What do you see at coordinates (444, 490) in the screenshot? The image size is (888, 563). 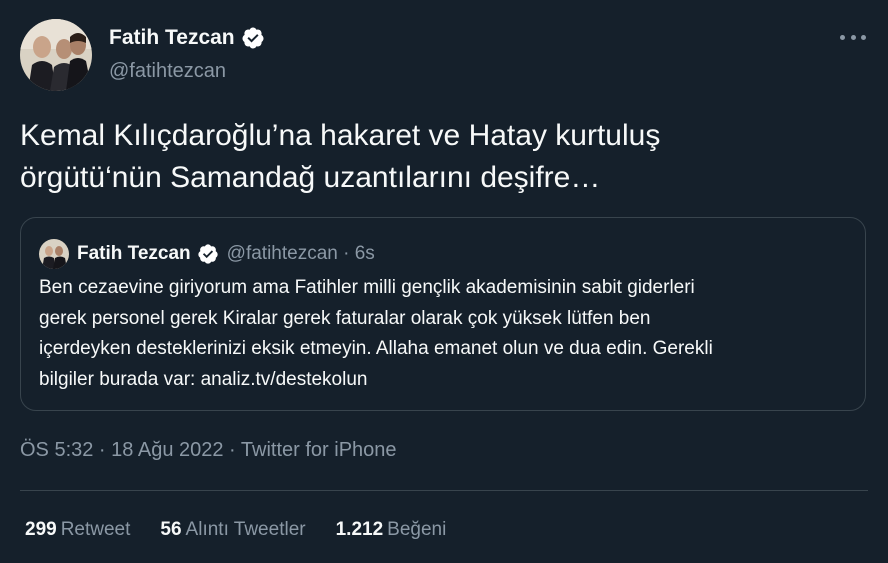 I see `divider` at bounding box center [444, 490].